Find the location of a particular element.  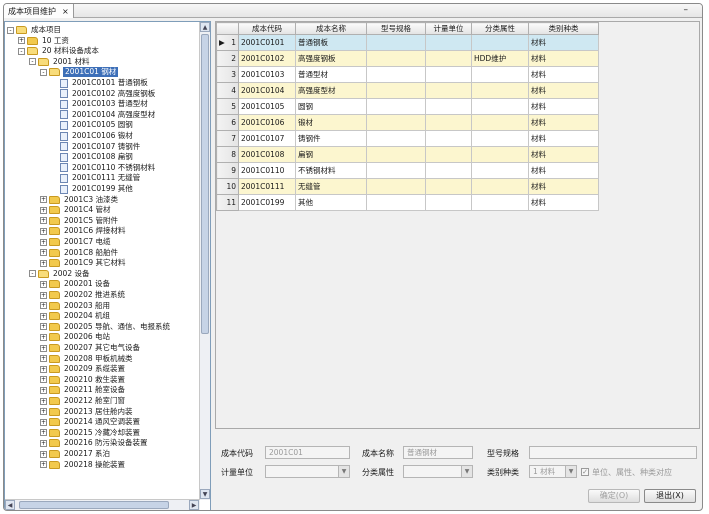

row-header: 8 is located at coordinates (227, 154).